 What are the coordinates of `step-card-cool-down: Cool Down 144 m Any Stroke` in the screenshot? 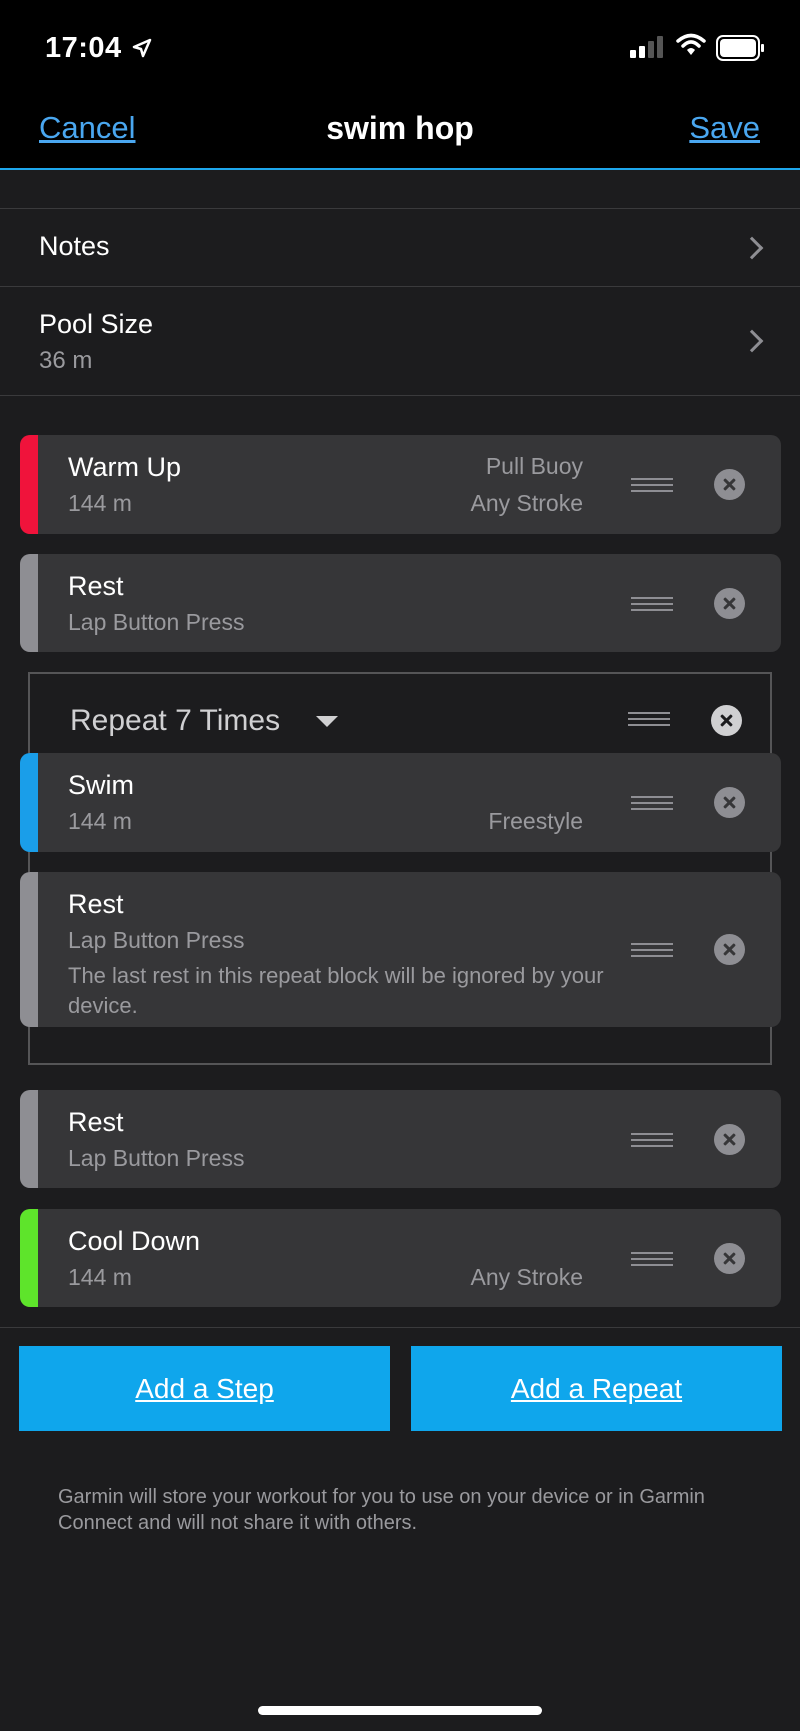 It's located at (400, 1258).